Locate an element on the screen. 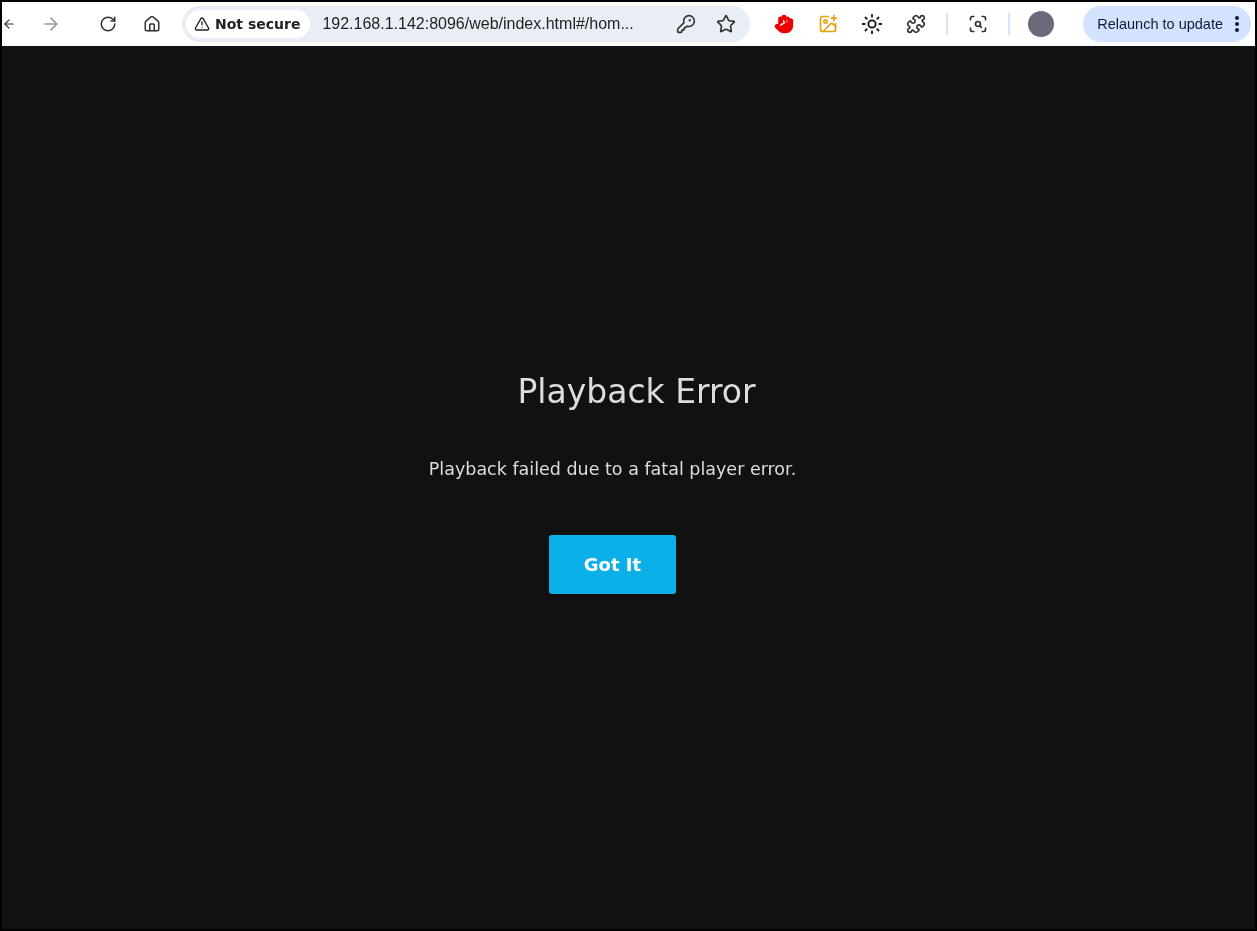  puzzle-icon is located at coordinates (916, 24).